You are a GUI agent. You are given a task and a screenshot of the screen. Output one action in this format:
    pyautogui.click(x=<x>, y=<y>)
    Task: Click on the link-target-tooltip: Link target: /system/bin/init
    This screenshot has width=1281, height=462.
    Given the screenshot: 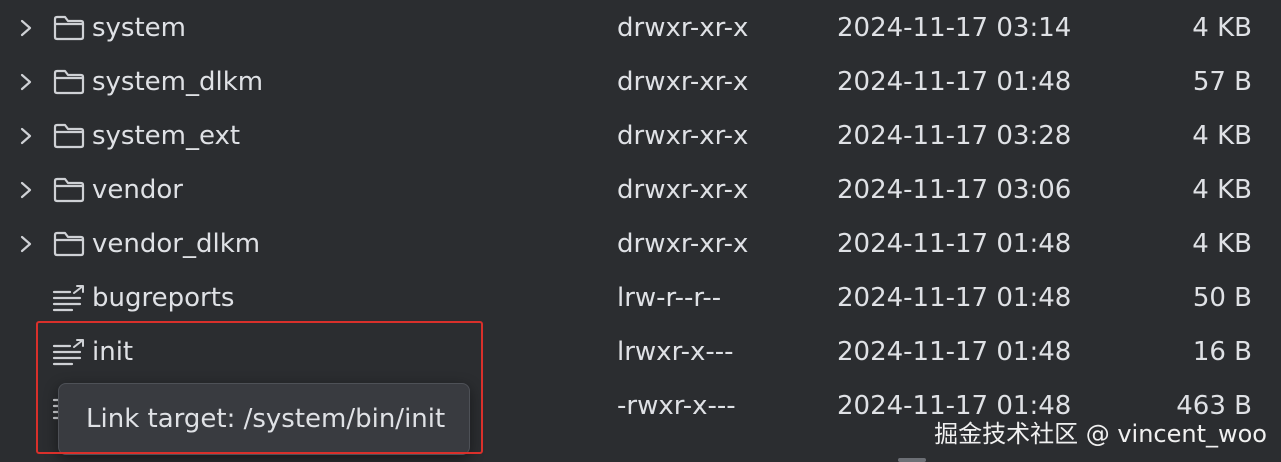 What is the action you would take?
    pyautogui.click(x=264, y=419)
    